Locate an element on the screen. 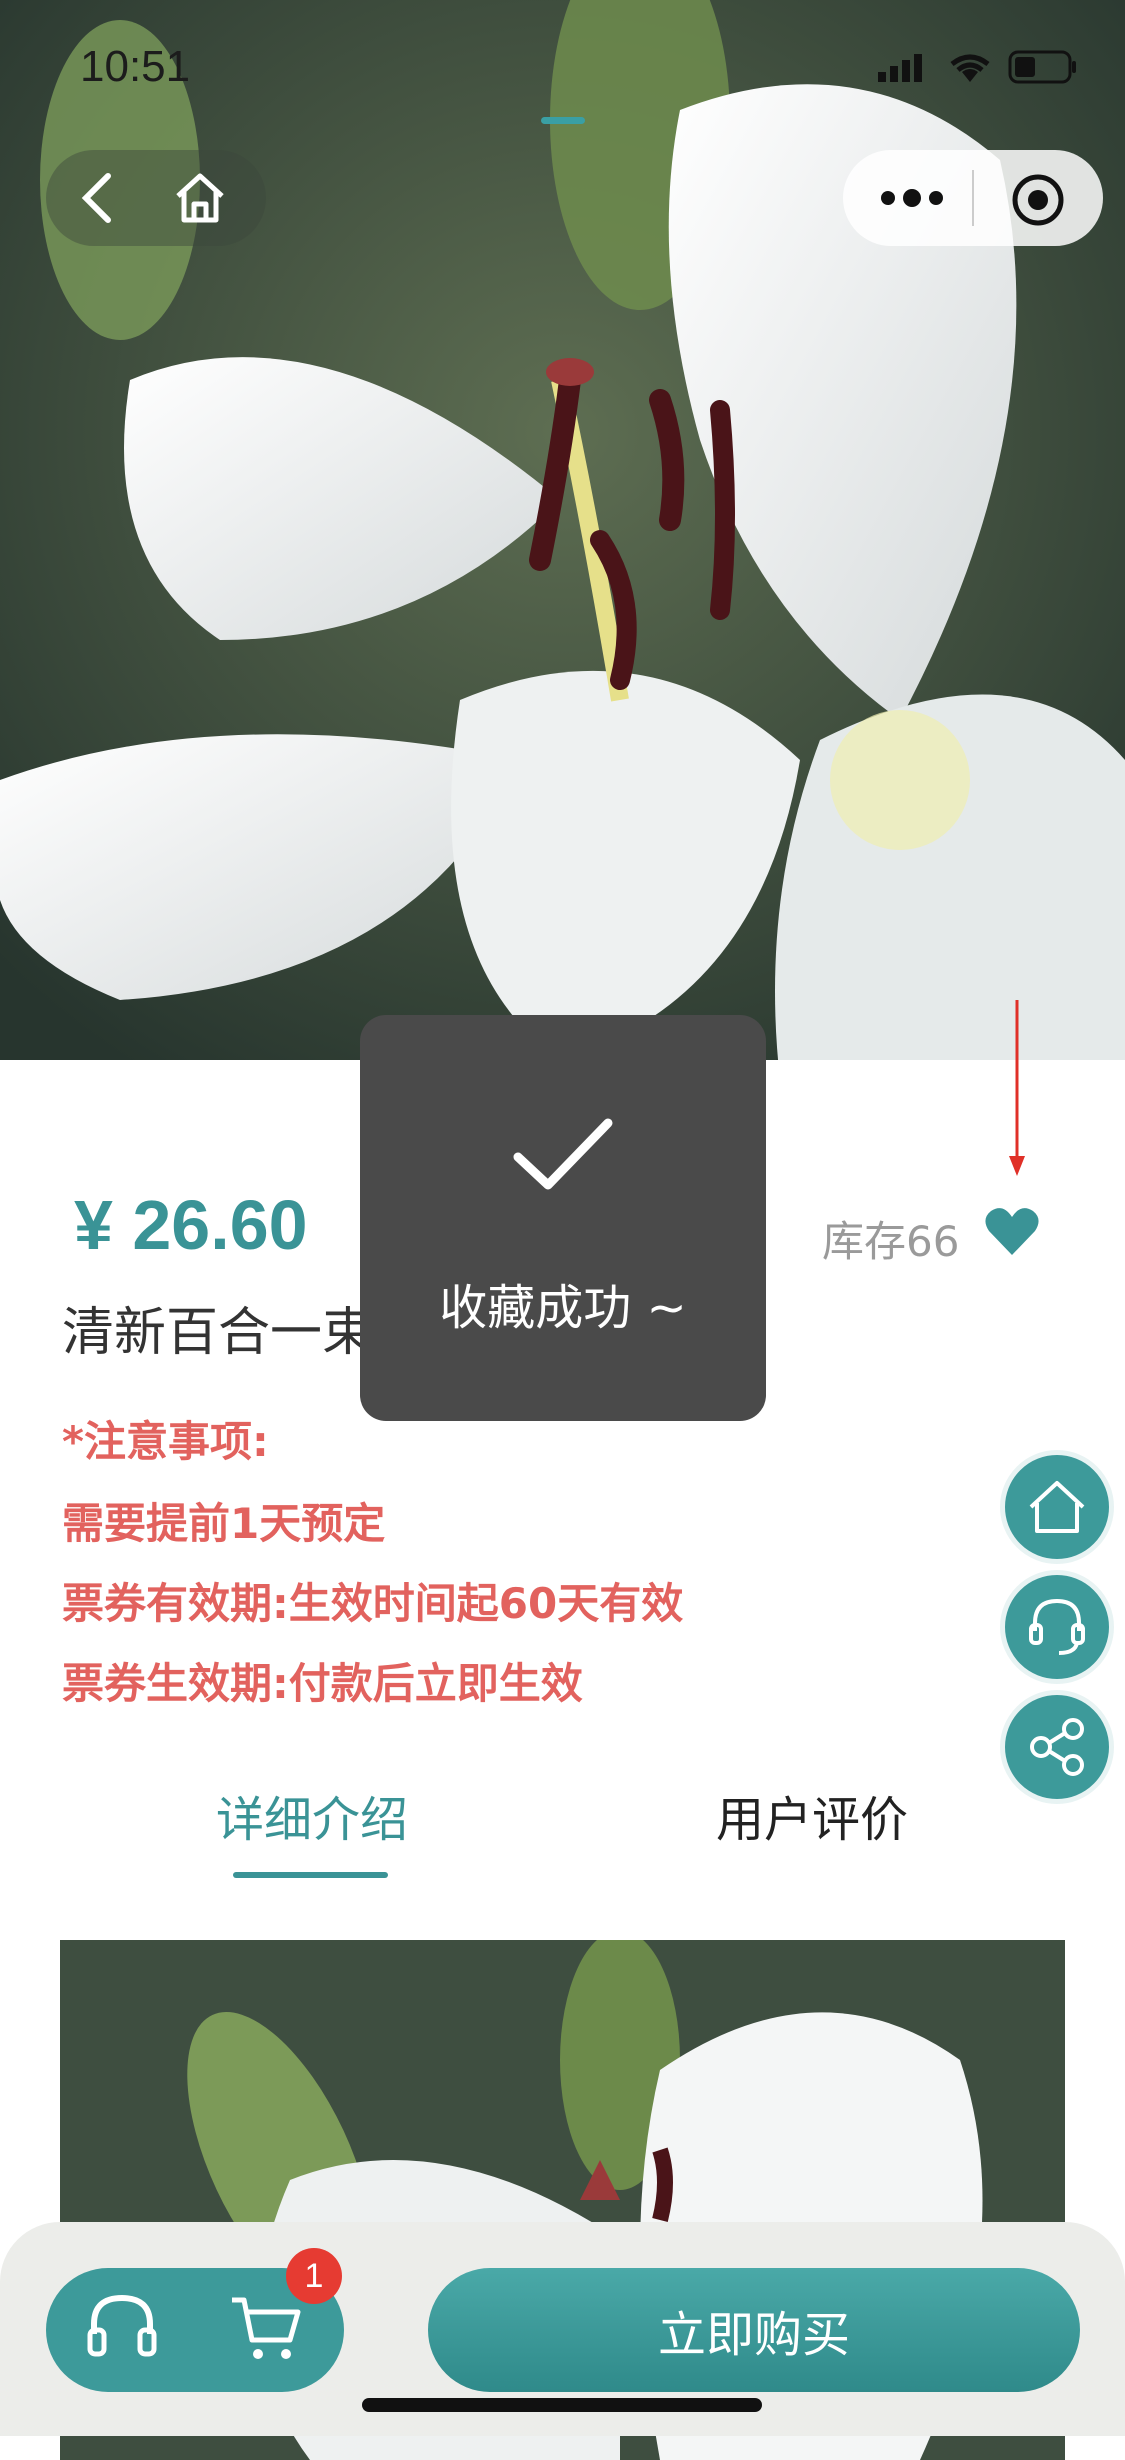 The image size is (1125, 2460). annotation-arrow is located at coordinates (1018, 1092).